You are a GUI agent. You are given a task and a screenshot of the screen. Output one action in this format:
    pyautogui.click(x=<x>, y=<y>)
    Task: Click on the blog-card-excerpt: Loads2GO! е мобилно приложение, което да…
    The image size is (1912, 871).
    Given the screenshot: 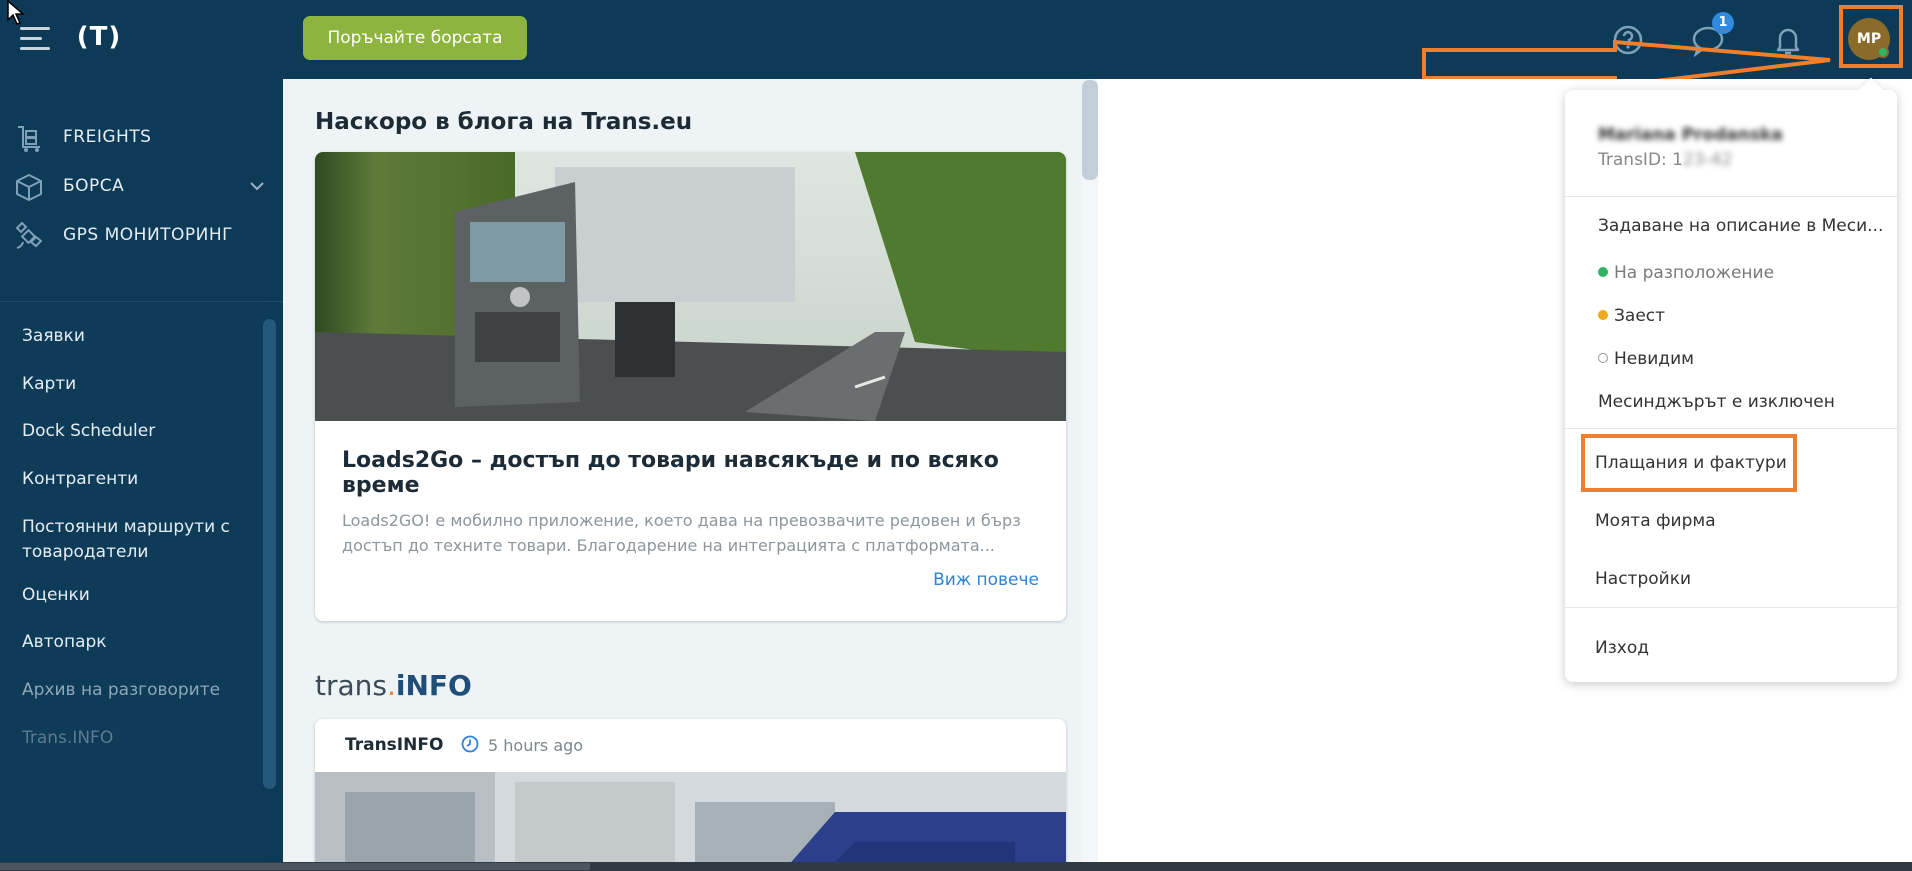 What is the action you would take?
    pyautogui.click(x=681, y=533)
    